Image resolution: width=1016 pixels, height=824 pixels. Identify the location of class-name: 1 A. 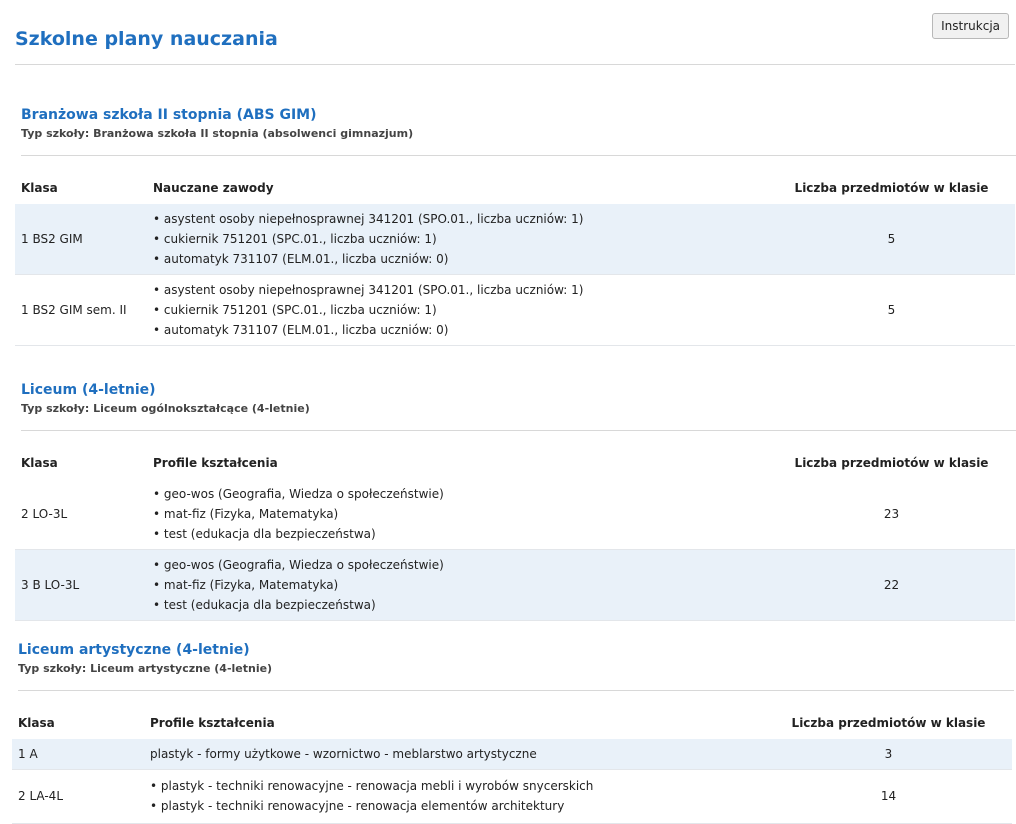
(78, 754).